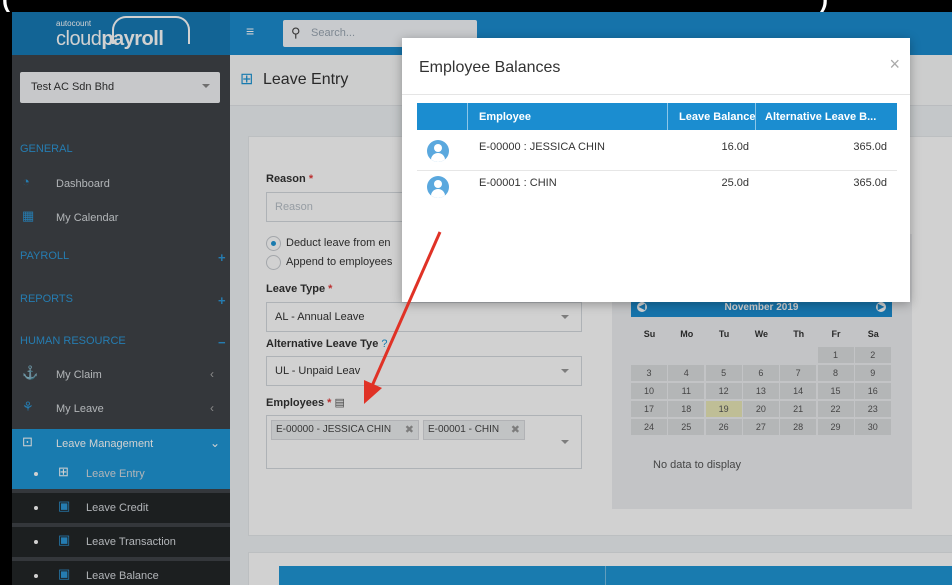 This screenshot has width=952, height=585. I want to click on annotation-arrow, so click(403, 317).